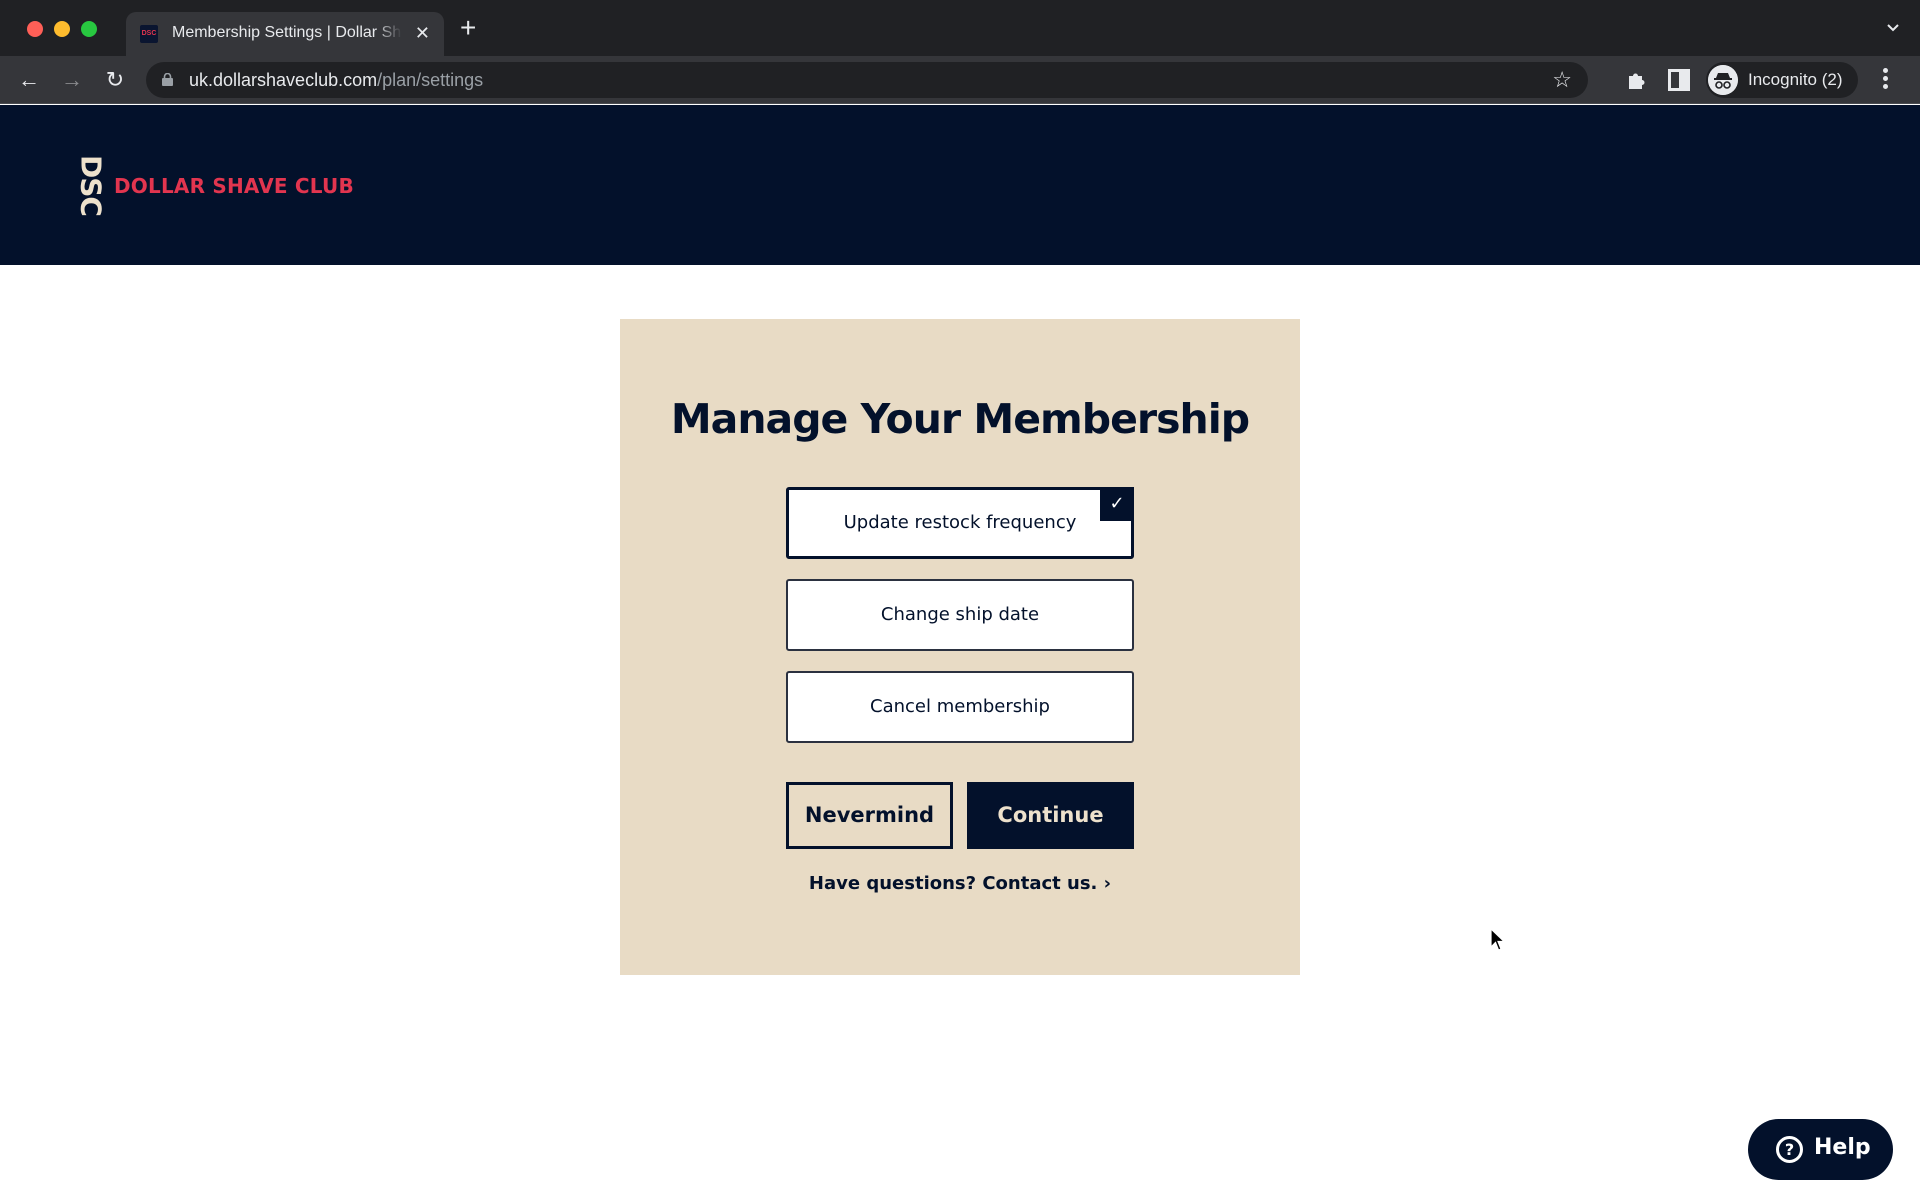  What do you see at coordinates (1050, 815) in the screenshot?
I see `continue-button: Continue` at bounding box center [1050, 815].